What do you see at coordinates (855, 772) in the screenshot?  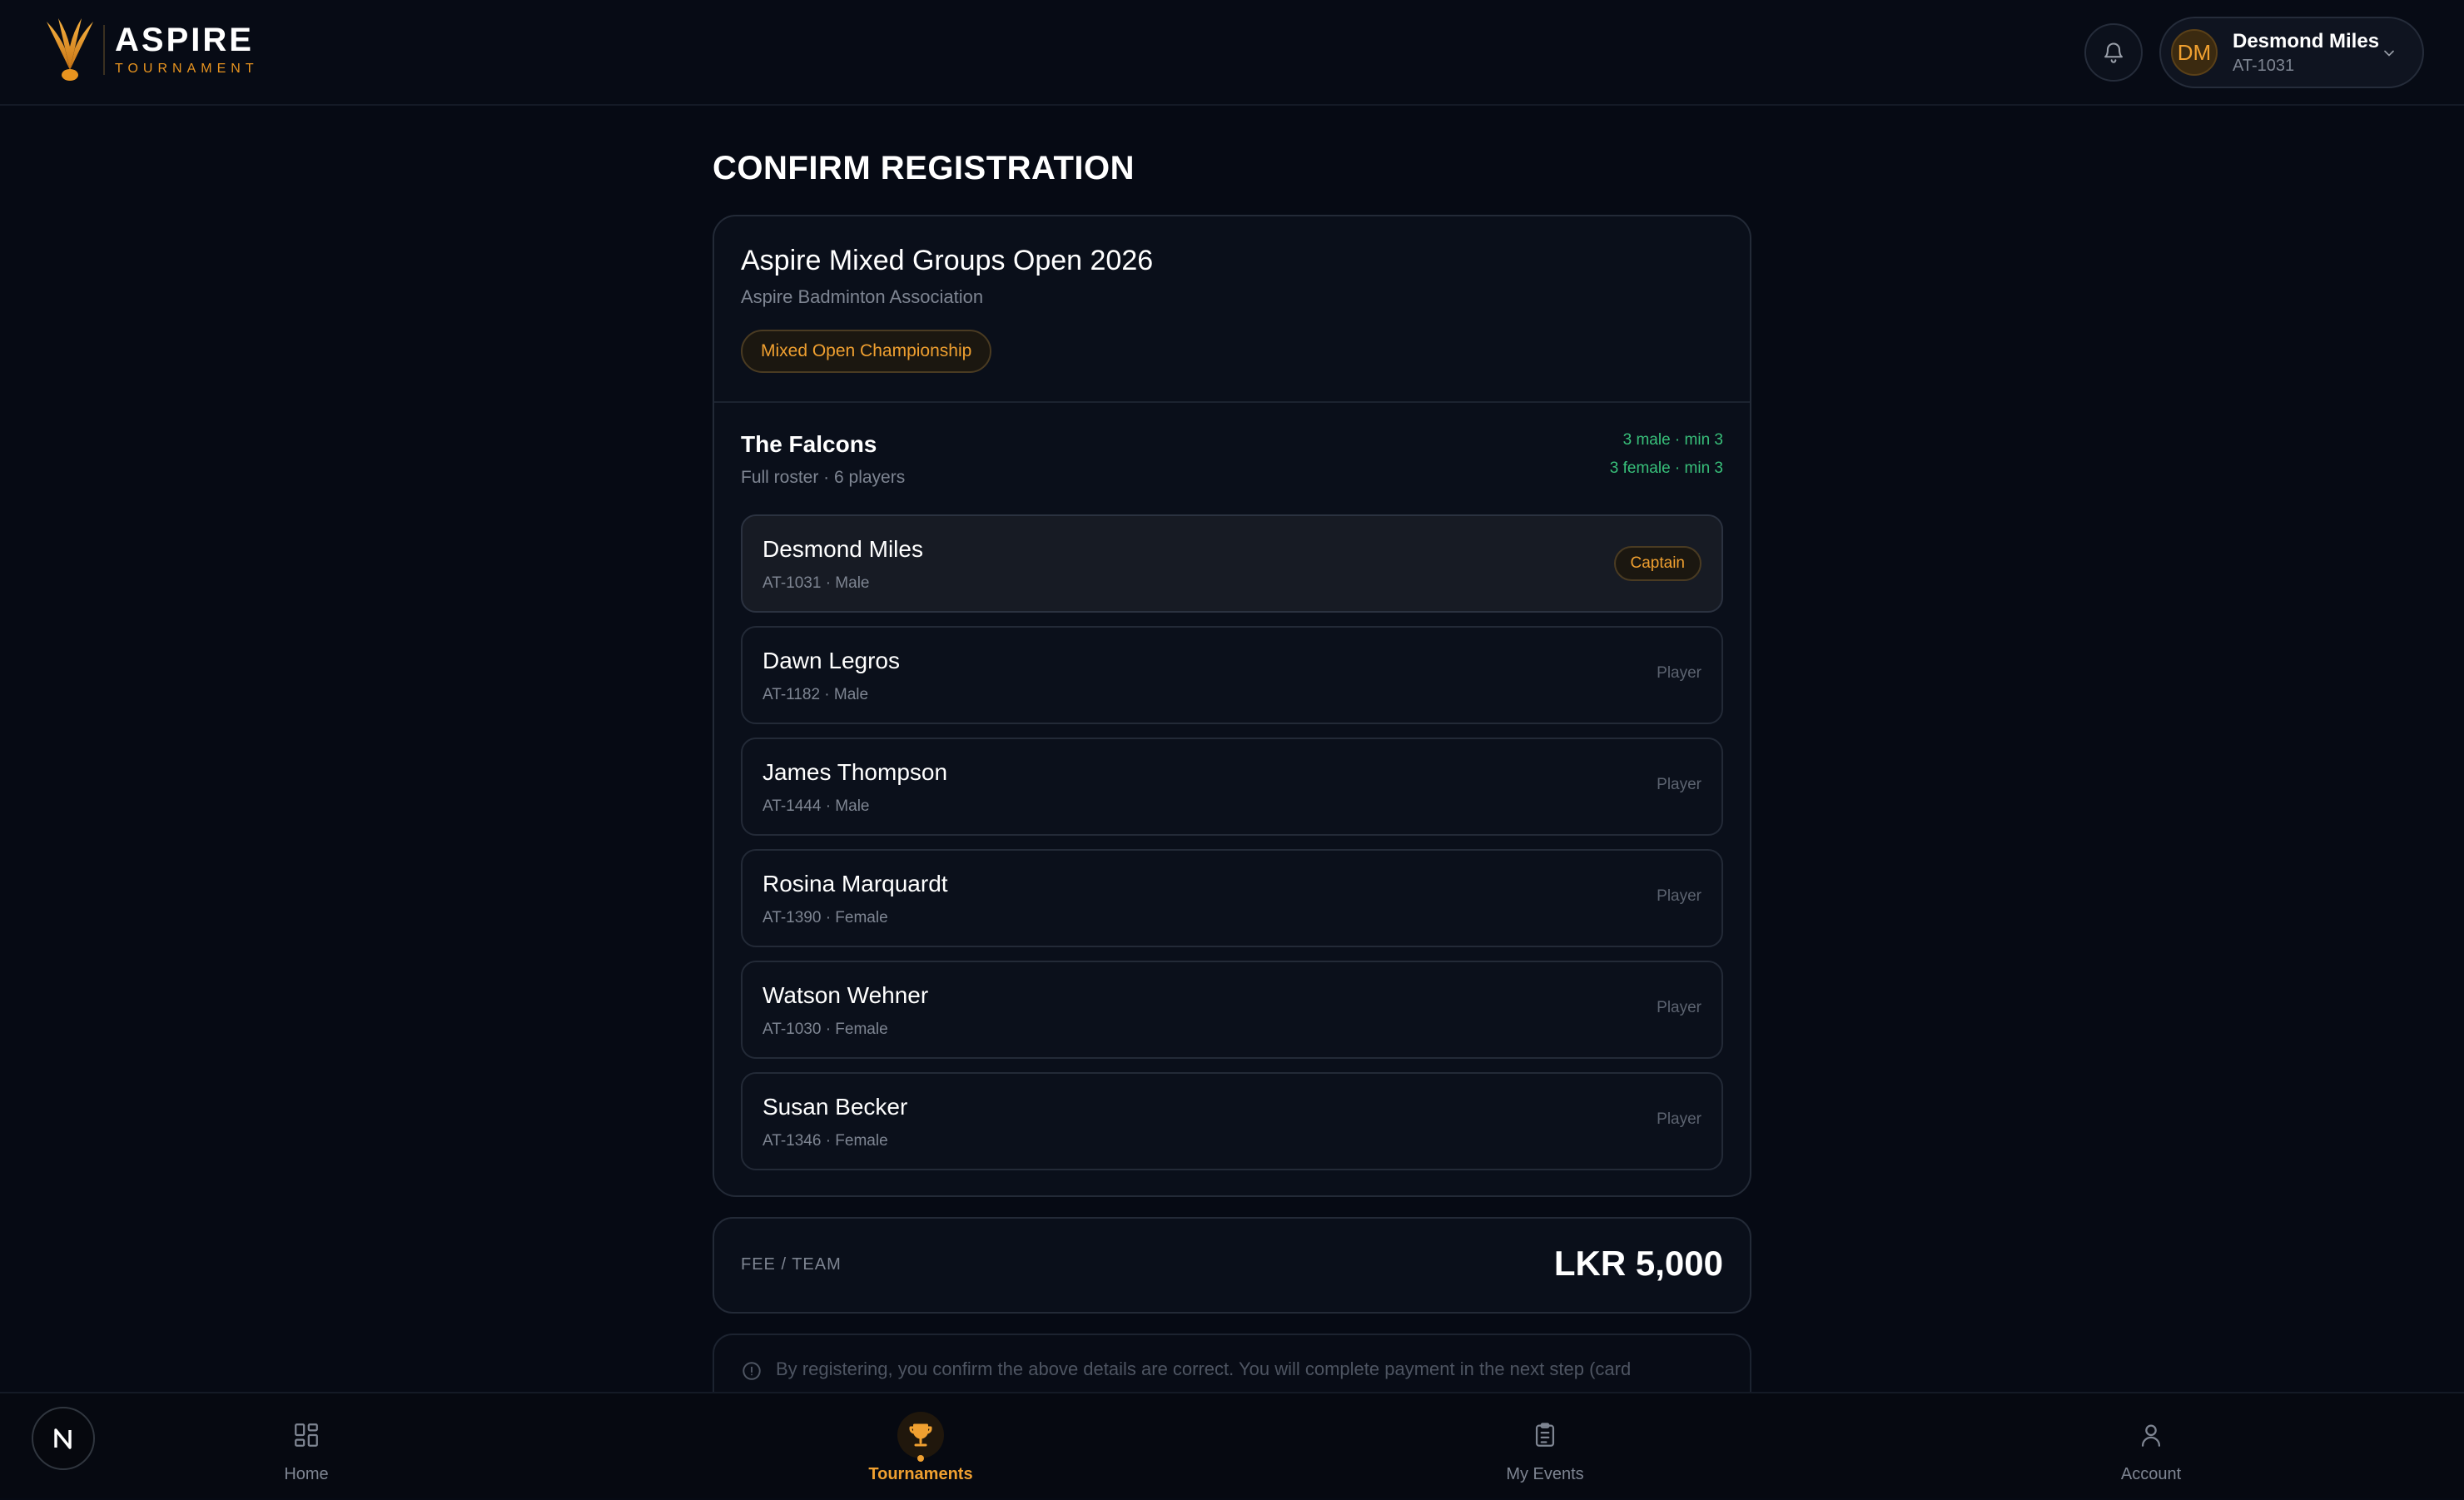 I see `player-name: James Thompson` at bounding box center [855, 772].